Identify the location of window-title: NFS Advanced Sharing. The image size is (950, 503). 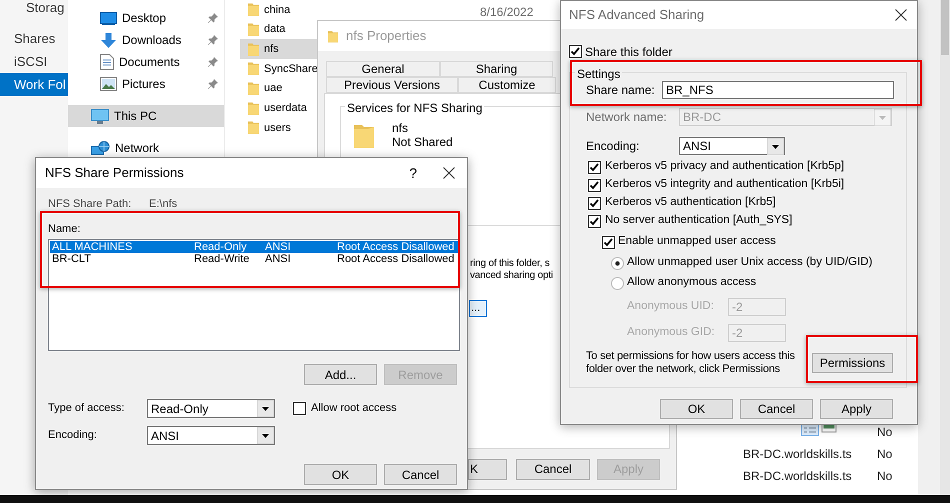
(637, 15).